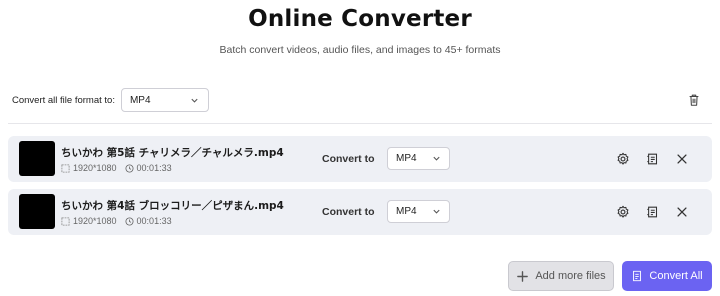 This screenshot has height=296, width=720. I want to click on plus-icon, so click(523, 276).